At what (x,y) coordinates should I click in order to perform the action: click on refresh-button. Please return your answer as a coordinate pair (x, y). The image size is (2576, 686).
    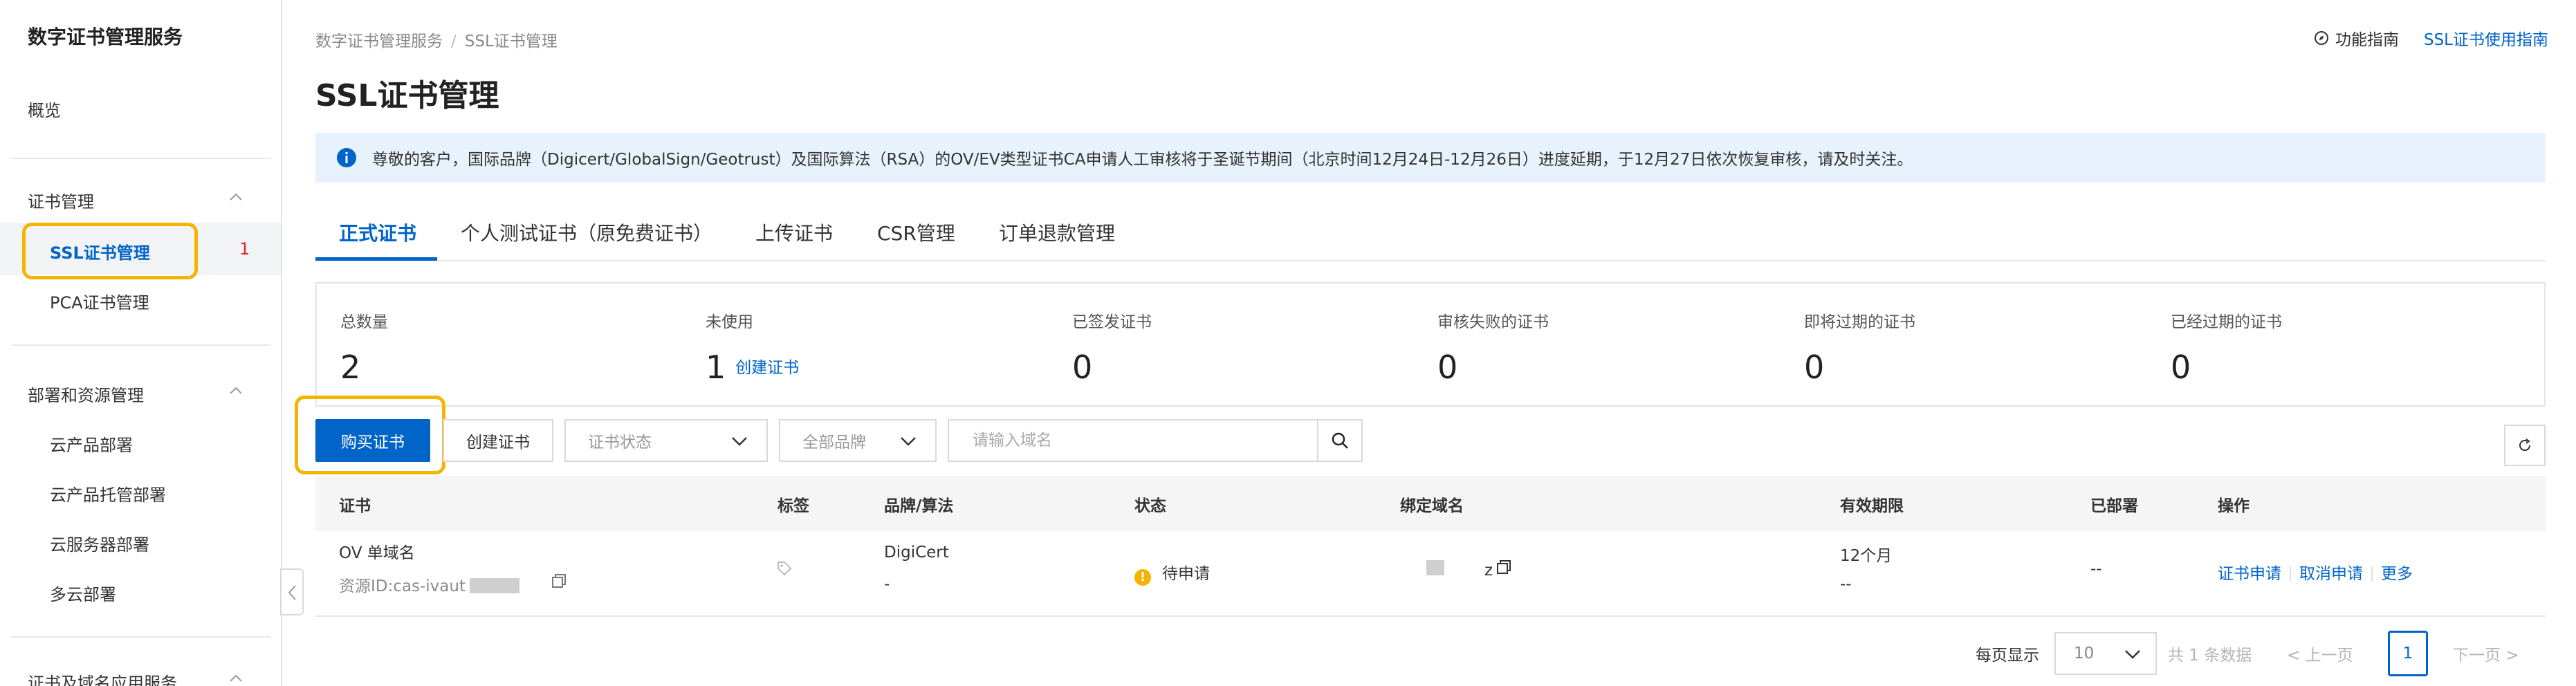
    Looking at the image, I should click on (2525, 445).